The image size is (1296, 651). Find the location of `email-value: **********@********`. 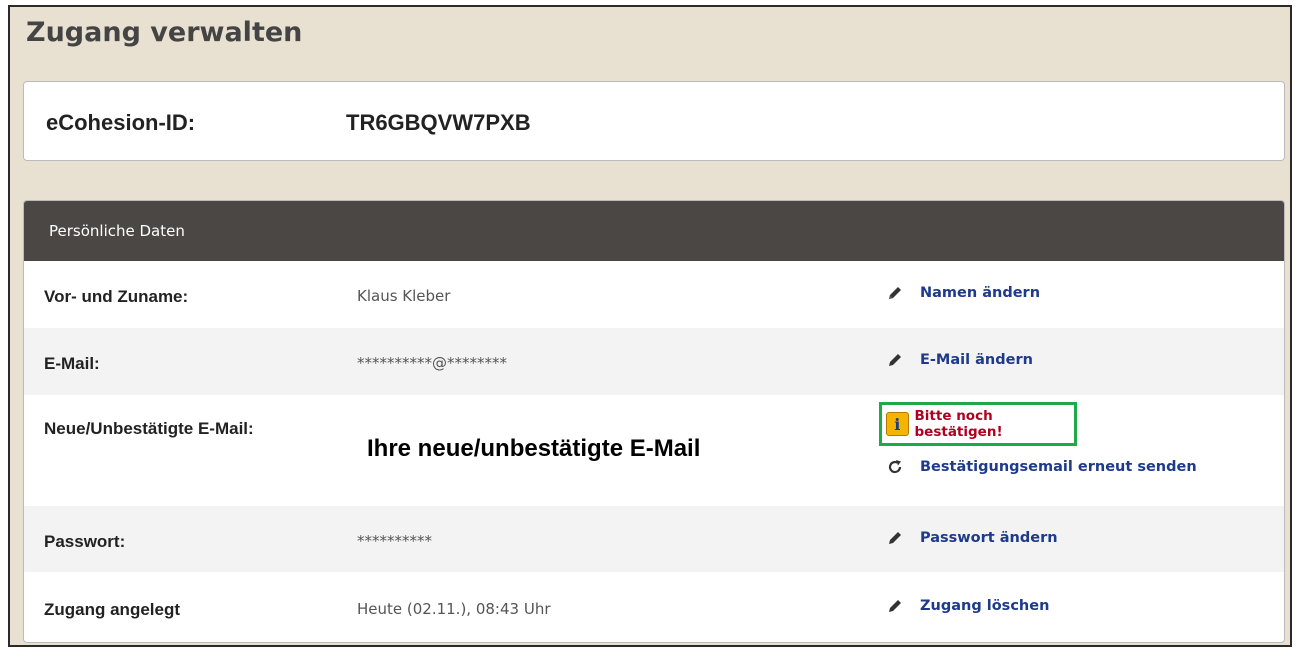

email-value: **********@******** is located at coordinates (432, 363).